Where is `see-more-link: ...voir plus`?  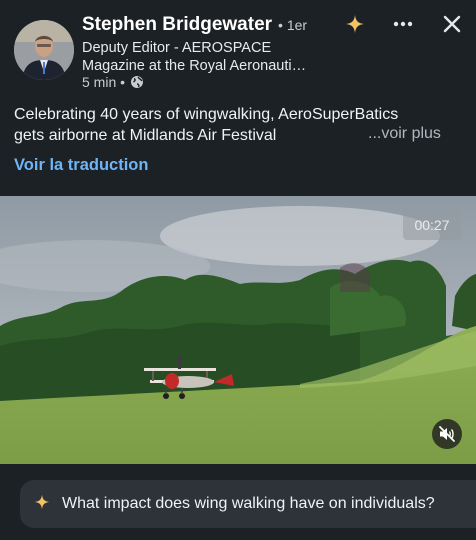
see-more-link: ...voir plus is located at coordinates (404, 134).